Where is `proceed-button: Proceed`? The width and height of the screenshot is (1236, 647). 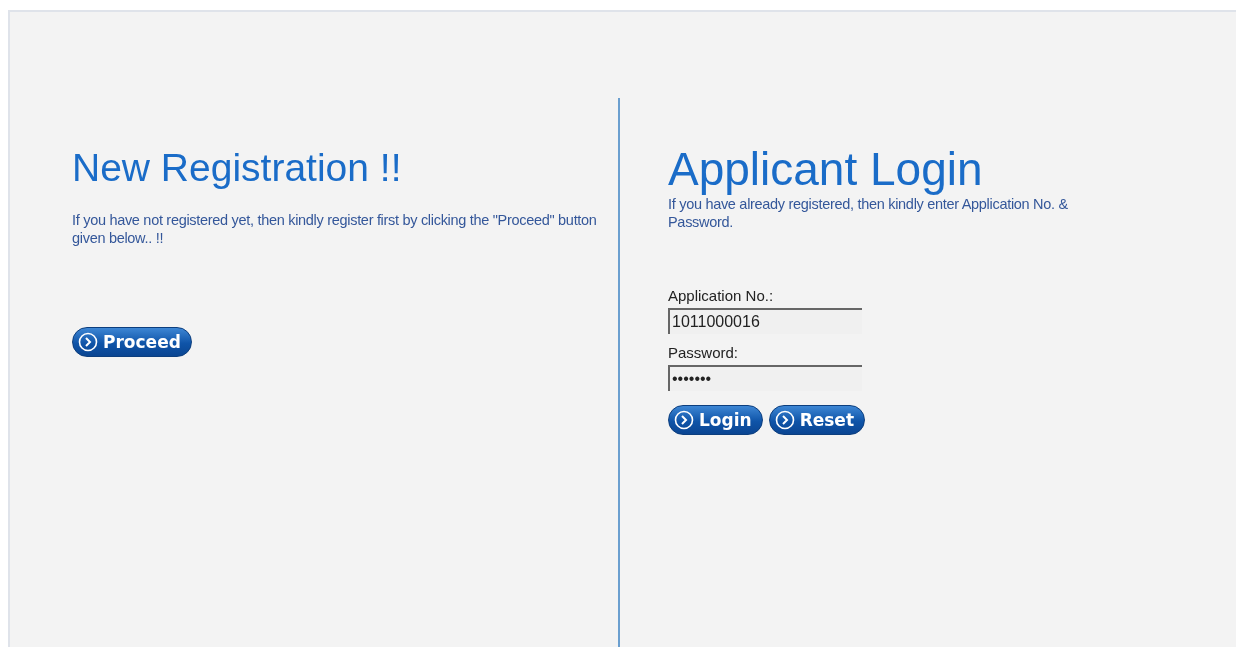
proceed-button: Proceed is located at coordinates (132, 341).